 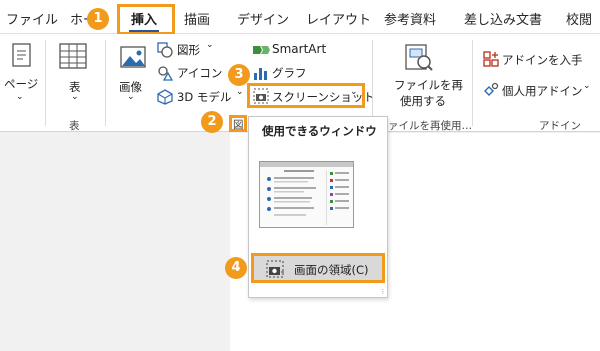 I want to click on tab-design: デザイン, so click(x=263, y=18).